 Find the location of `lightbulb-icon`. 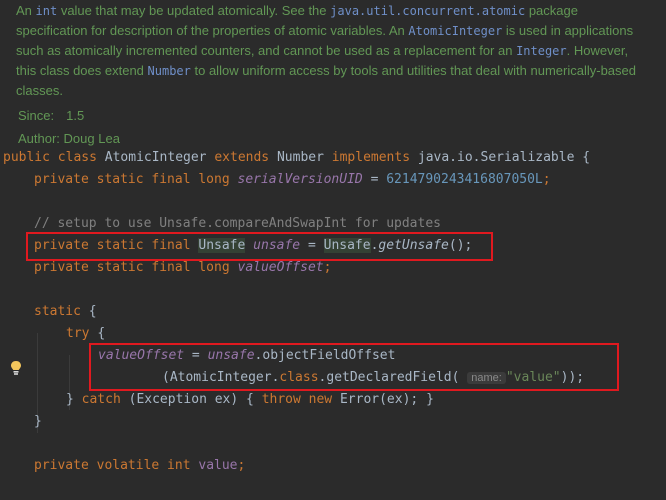

lightbulb-icon is located at coordinates (16, 368).